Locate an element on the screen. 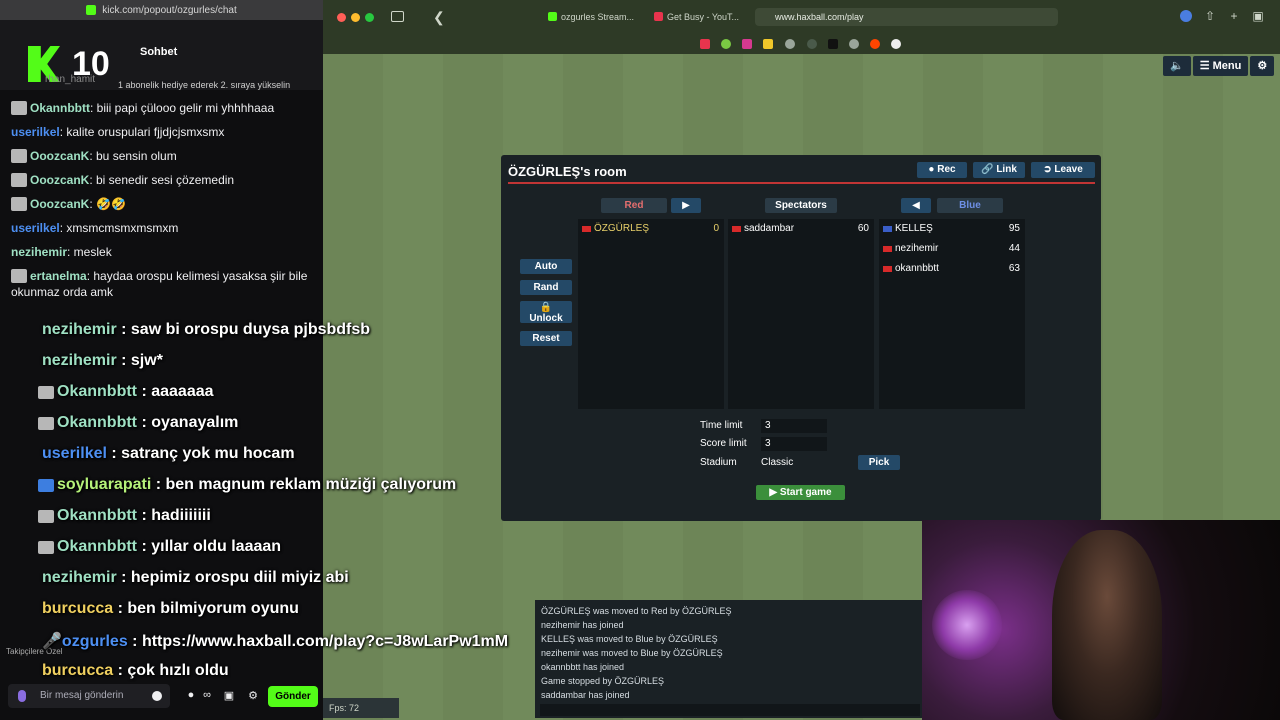 This screenshot has width=1280, height=720. log-line: ÖZGÜRLEŞ was moved to Red by ÖZGÜRLEŞ is located at coordinates (636, 611).